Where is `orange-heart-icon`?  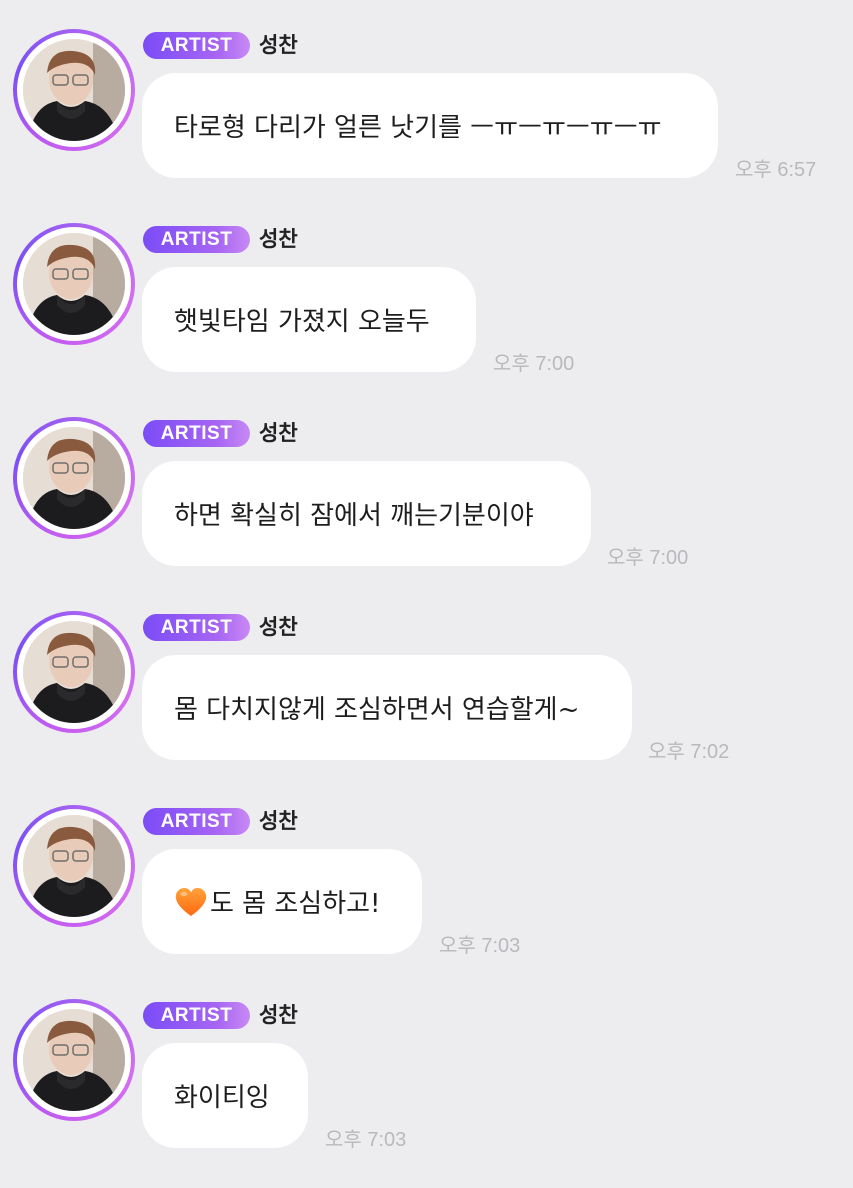
orange-heart-icon is located at coordinates (191, 902).